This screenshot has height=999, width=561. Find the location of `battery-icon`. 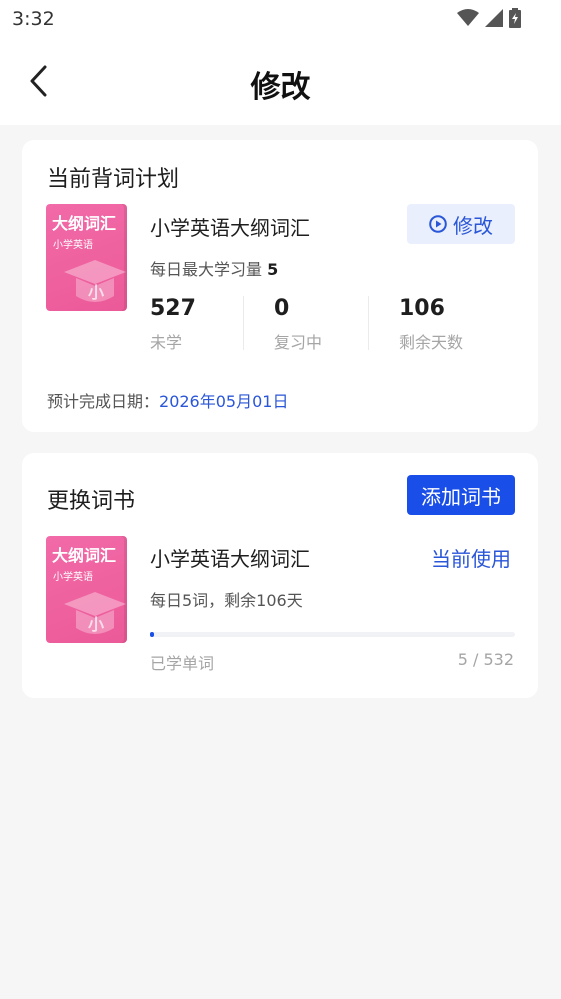

battery-icon is located at coordinates (515, 18).